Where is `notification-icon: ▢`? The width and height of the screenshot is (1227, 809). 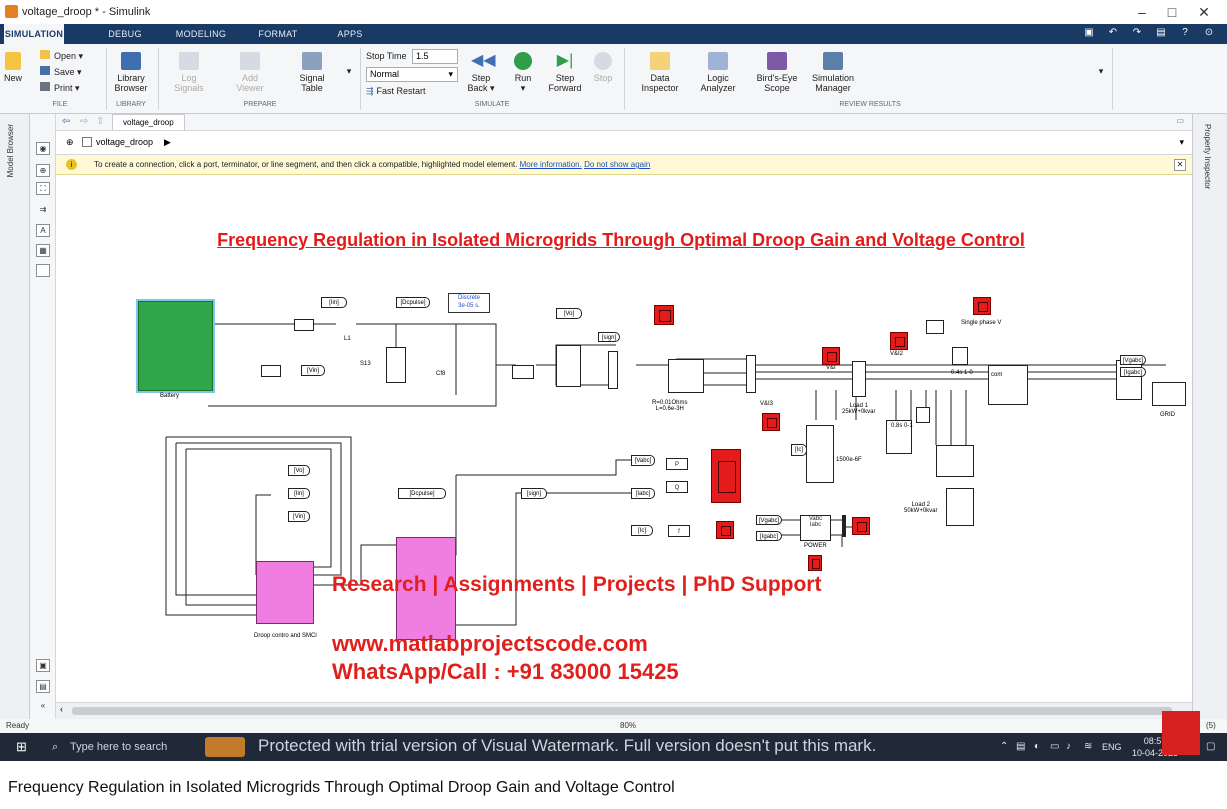 notification-icon: ▢ is located at coordinates (1210, 746).